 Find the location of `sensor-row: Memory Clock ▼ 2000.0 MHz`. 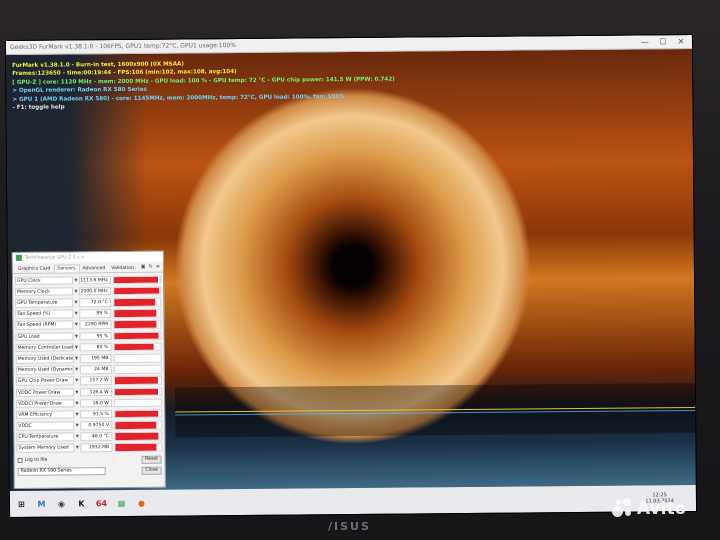

sensor-row: Memory Clock ▼ 2000.0 MHz is located at coordinates (88, 291).